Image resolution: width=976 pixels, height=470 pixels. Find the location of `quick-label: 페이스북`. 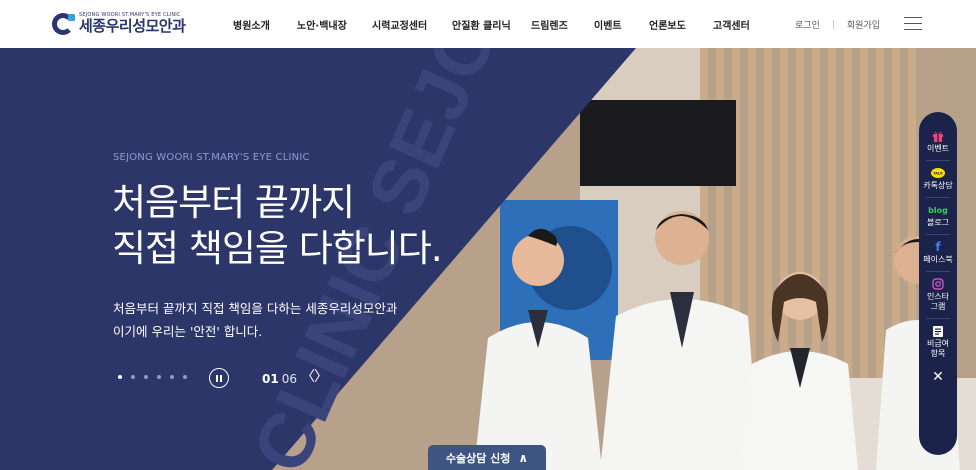

quick-label: 페이스북 is located at coordinates (938, 259).